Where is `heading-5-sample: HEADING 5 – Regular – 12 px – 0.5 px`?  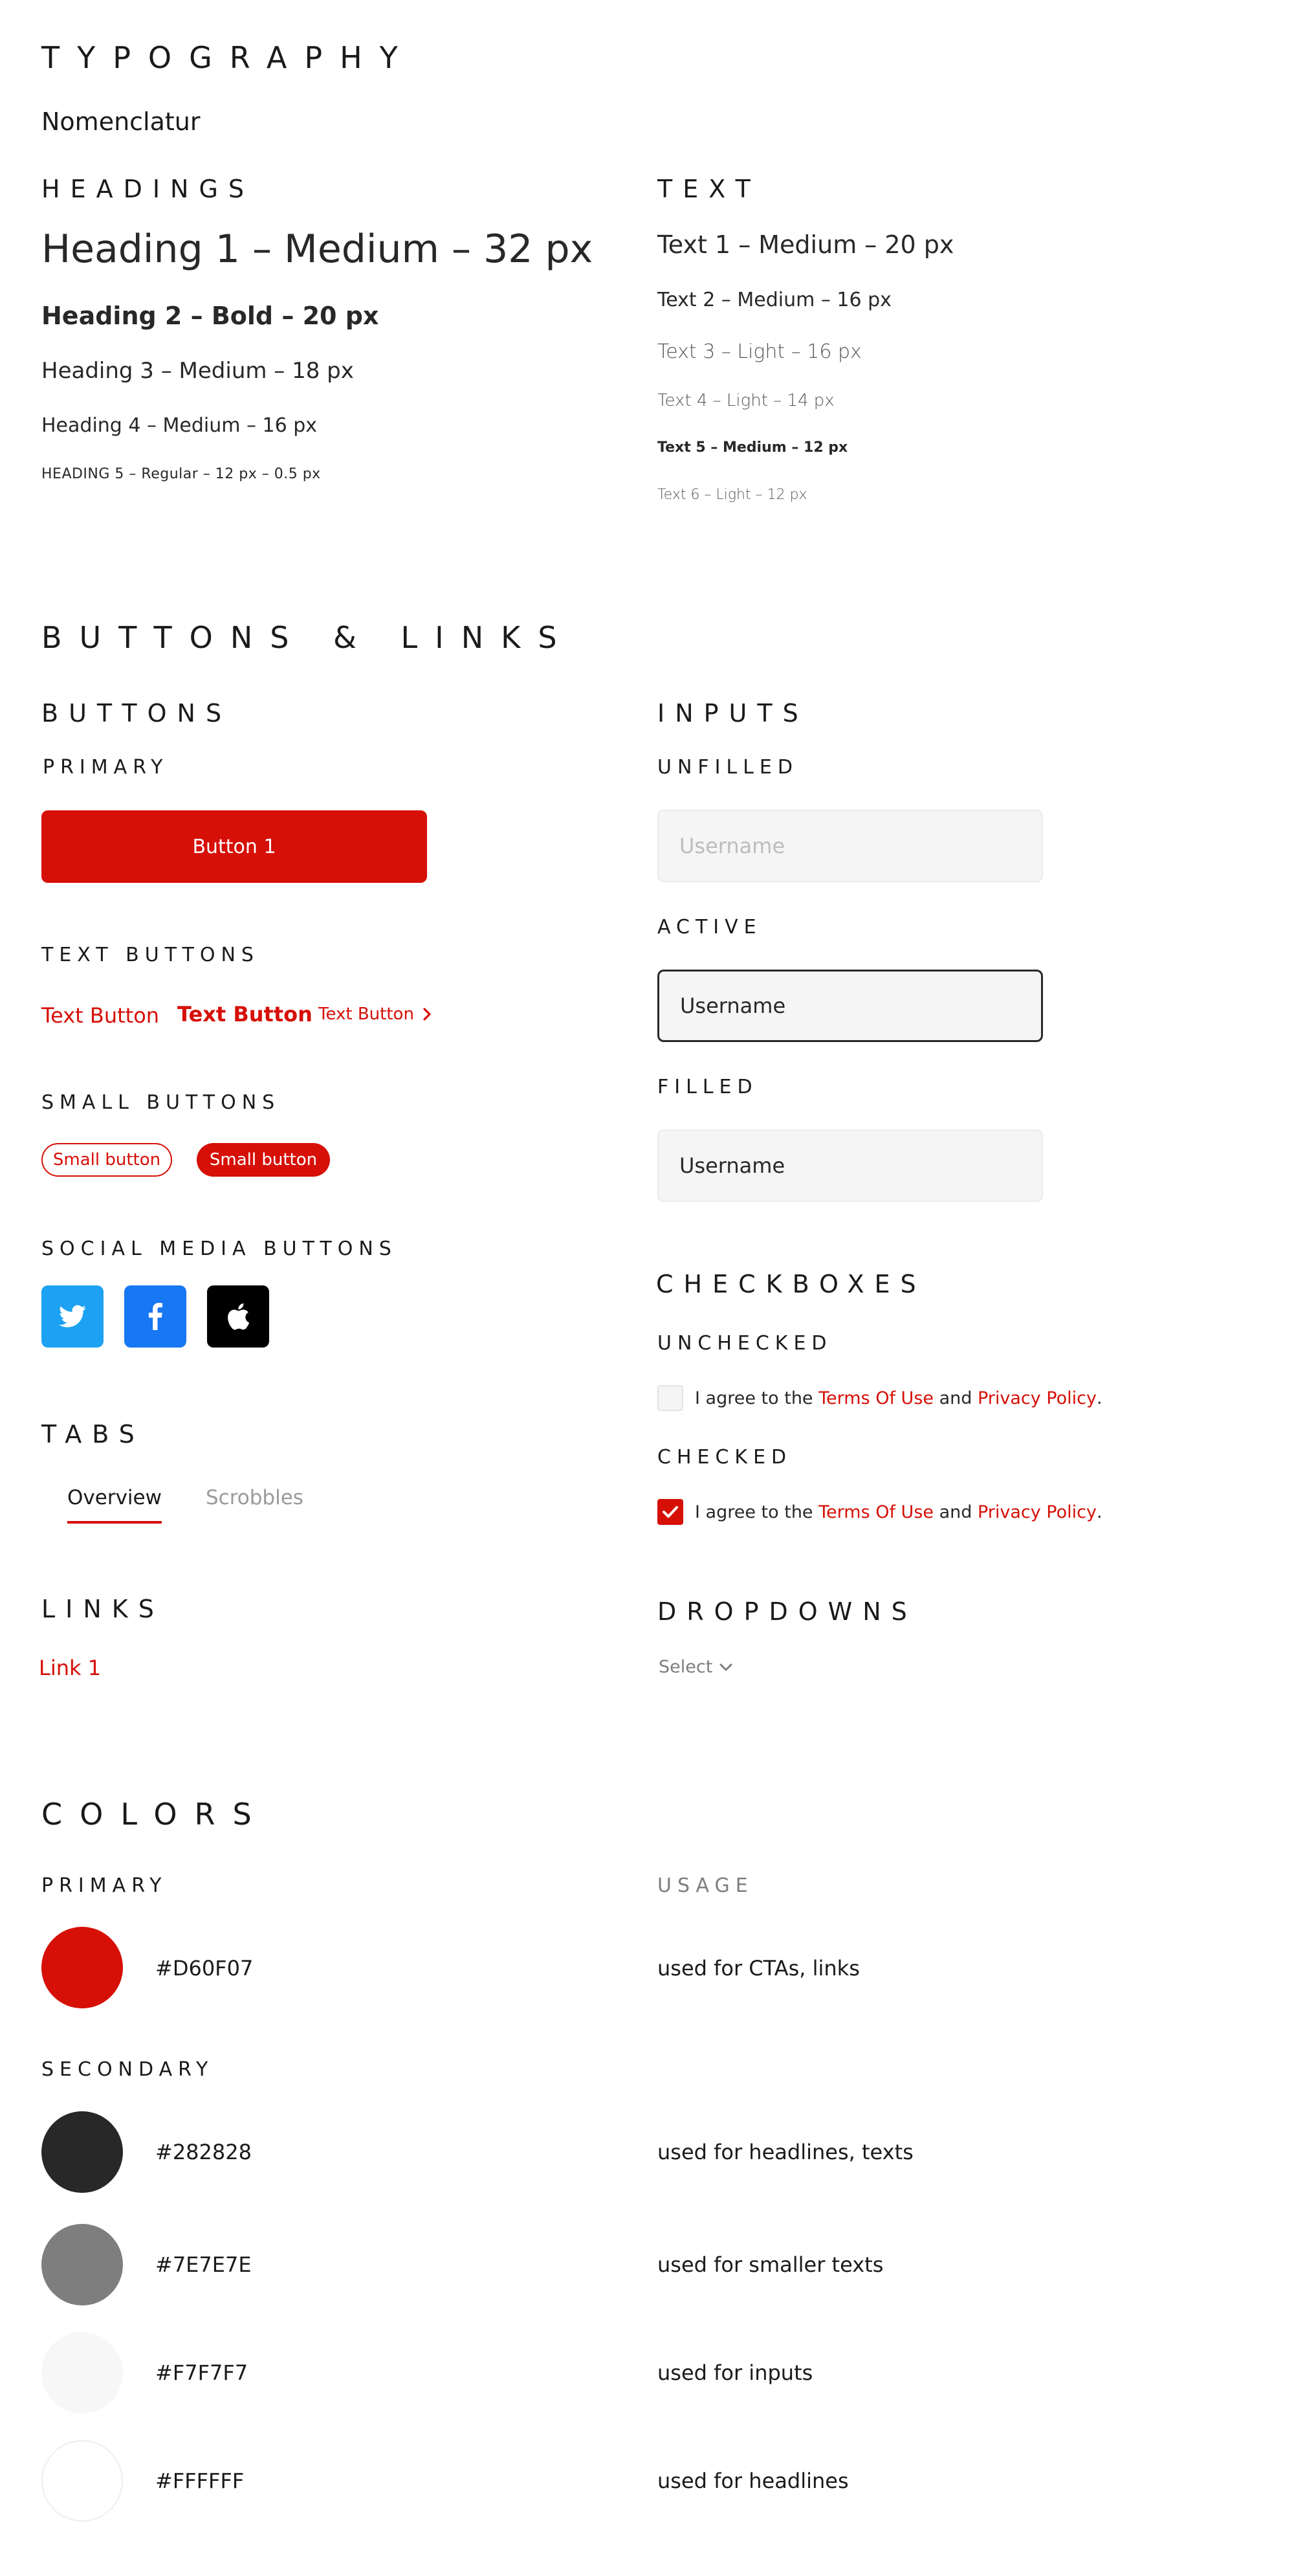
heading-5-sample: HEADING 5 – Regular – 12 px – 0.5 px is located at coordinates (181, 474).